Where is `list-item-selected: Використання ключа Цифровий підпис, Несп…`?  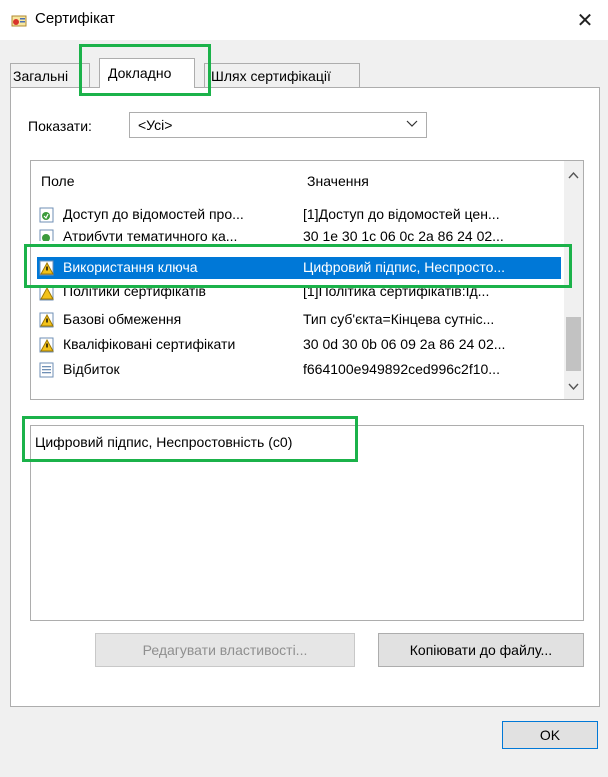
list-item-selected: Використання ключа Цифровий підпис, Несп… is located at coordinates (299, 268).